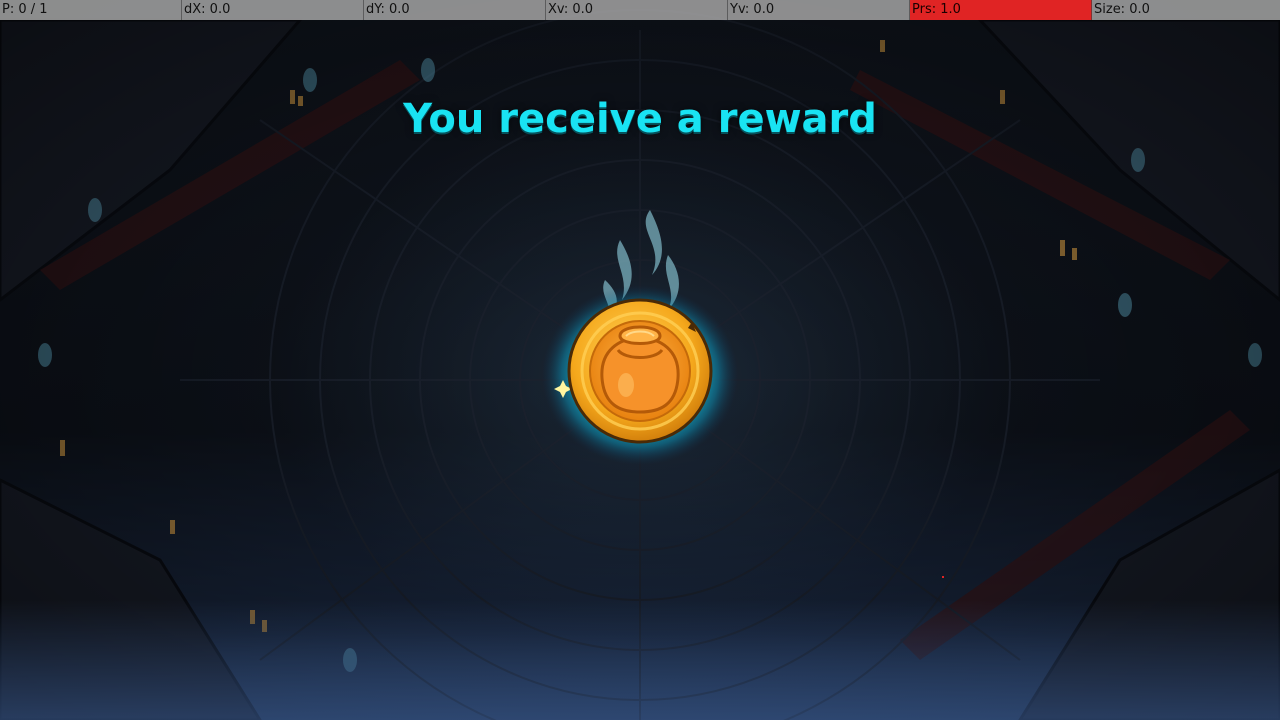  What do you see at coordinates (637, 10) in the screenshot?
I see `debug-velocity-x: Xv: 0.0` at bounding box center [637, 10].